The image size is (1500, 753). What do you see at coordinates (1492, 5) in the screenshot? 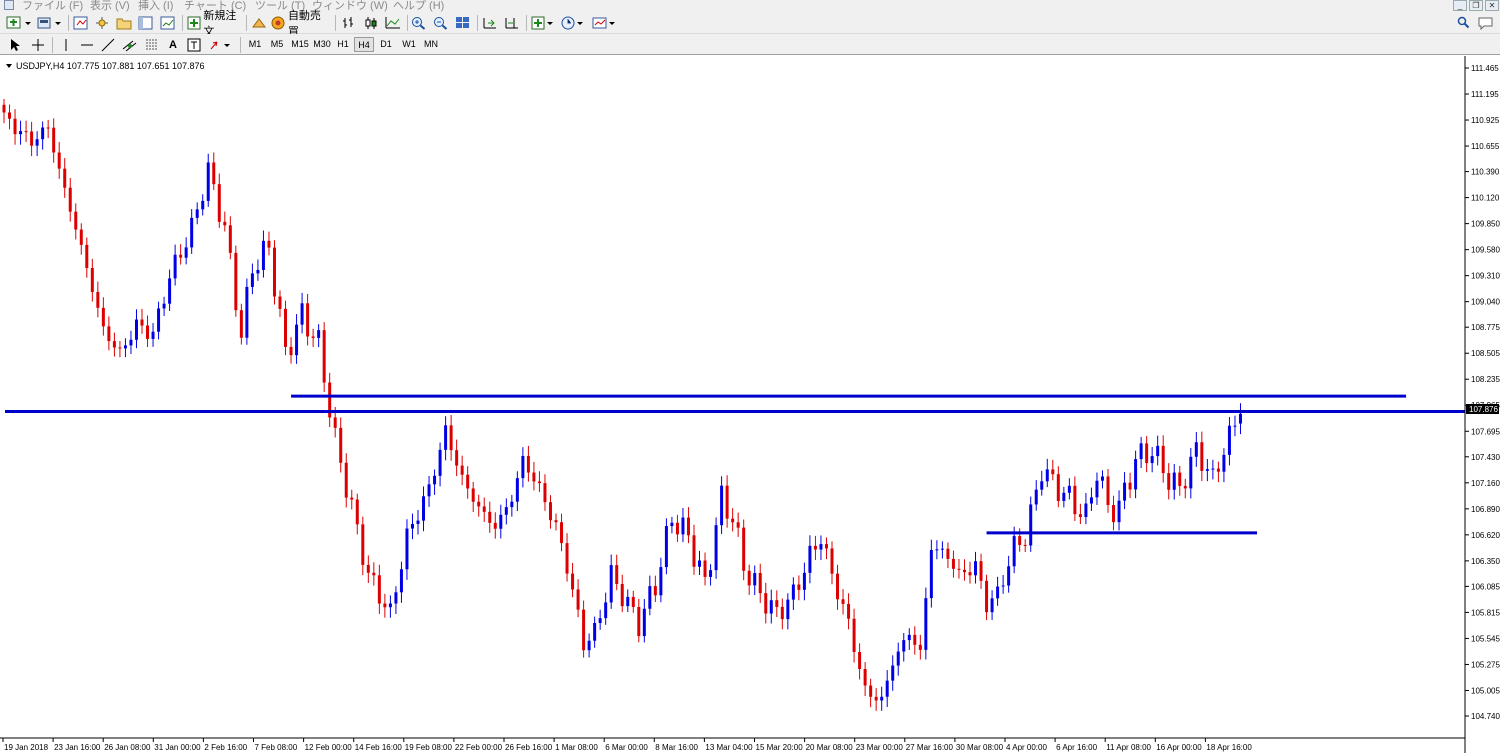
I see `close-icon: ✕` at bounding box center [1492, 5].